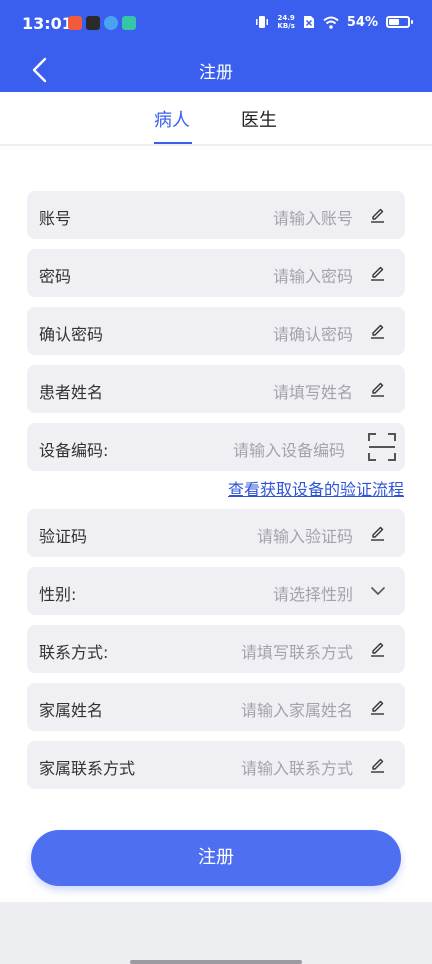  I want to click on contact-field: 联系方式: 请填写联系方式, so click(216, 649).